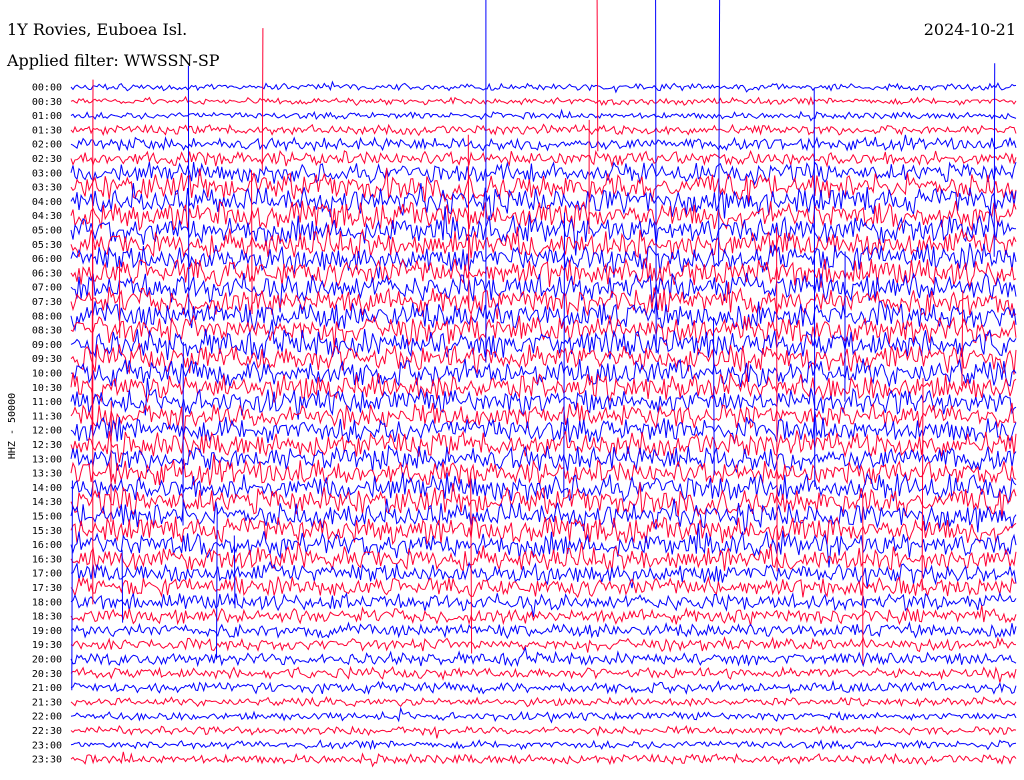 Image resolution: width=1024 pixels, height=780 pixels. I want to click on row-time-label: 23:30, so click(47, 760).